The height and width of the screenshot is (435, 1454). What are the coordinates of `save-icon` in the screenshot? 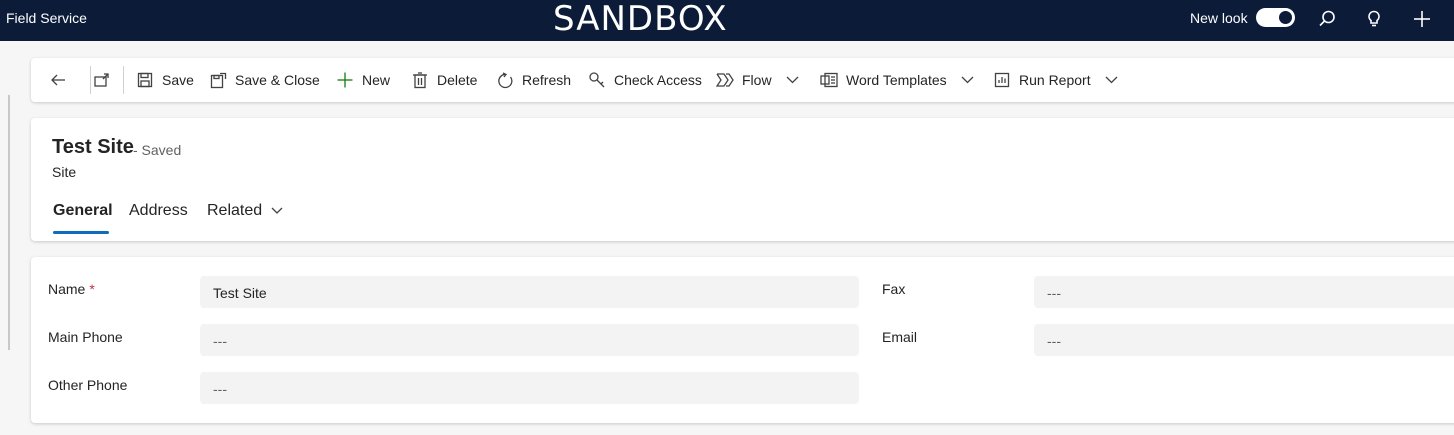 It's located at (145, 80).